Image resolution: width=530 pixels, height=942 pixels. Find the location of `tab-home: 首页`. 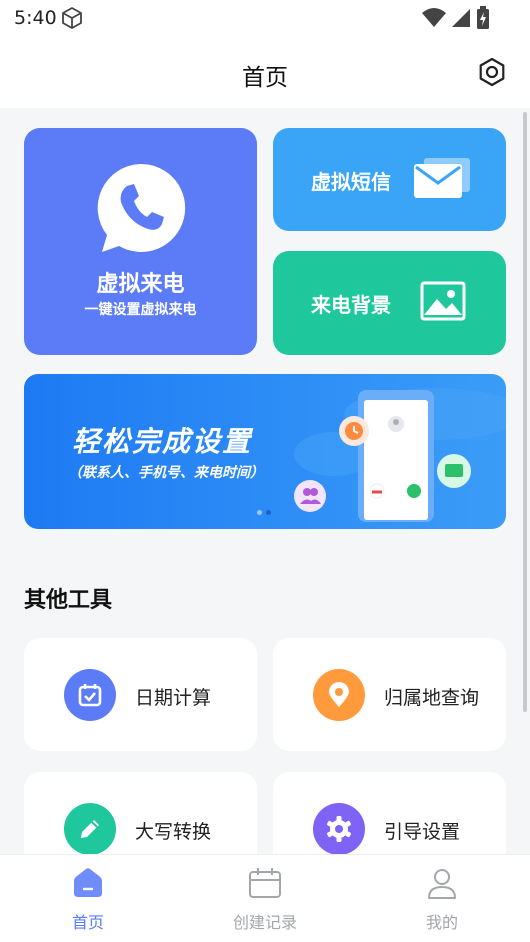

tab-home: 首页 is located at coordinates (88, 898).